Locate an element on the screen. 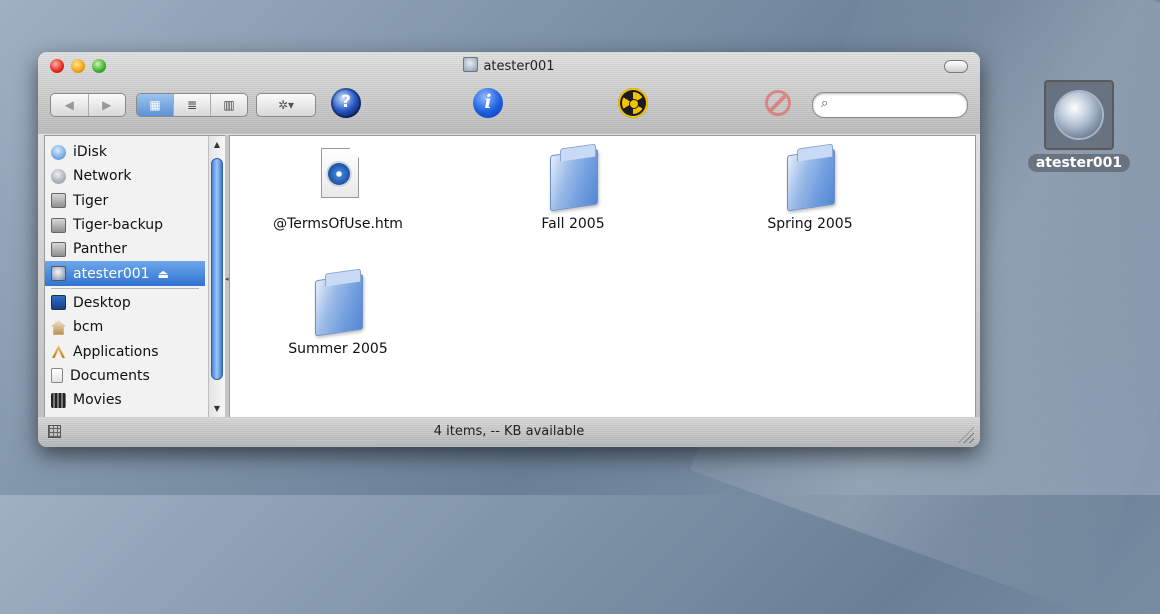 This screenshot has height=614, width=1160. home-icon is located at coordinates (58, 327).